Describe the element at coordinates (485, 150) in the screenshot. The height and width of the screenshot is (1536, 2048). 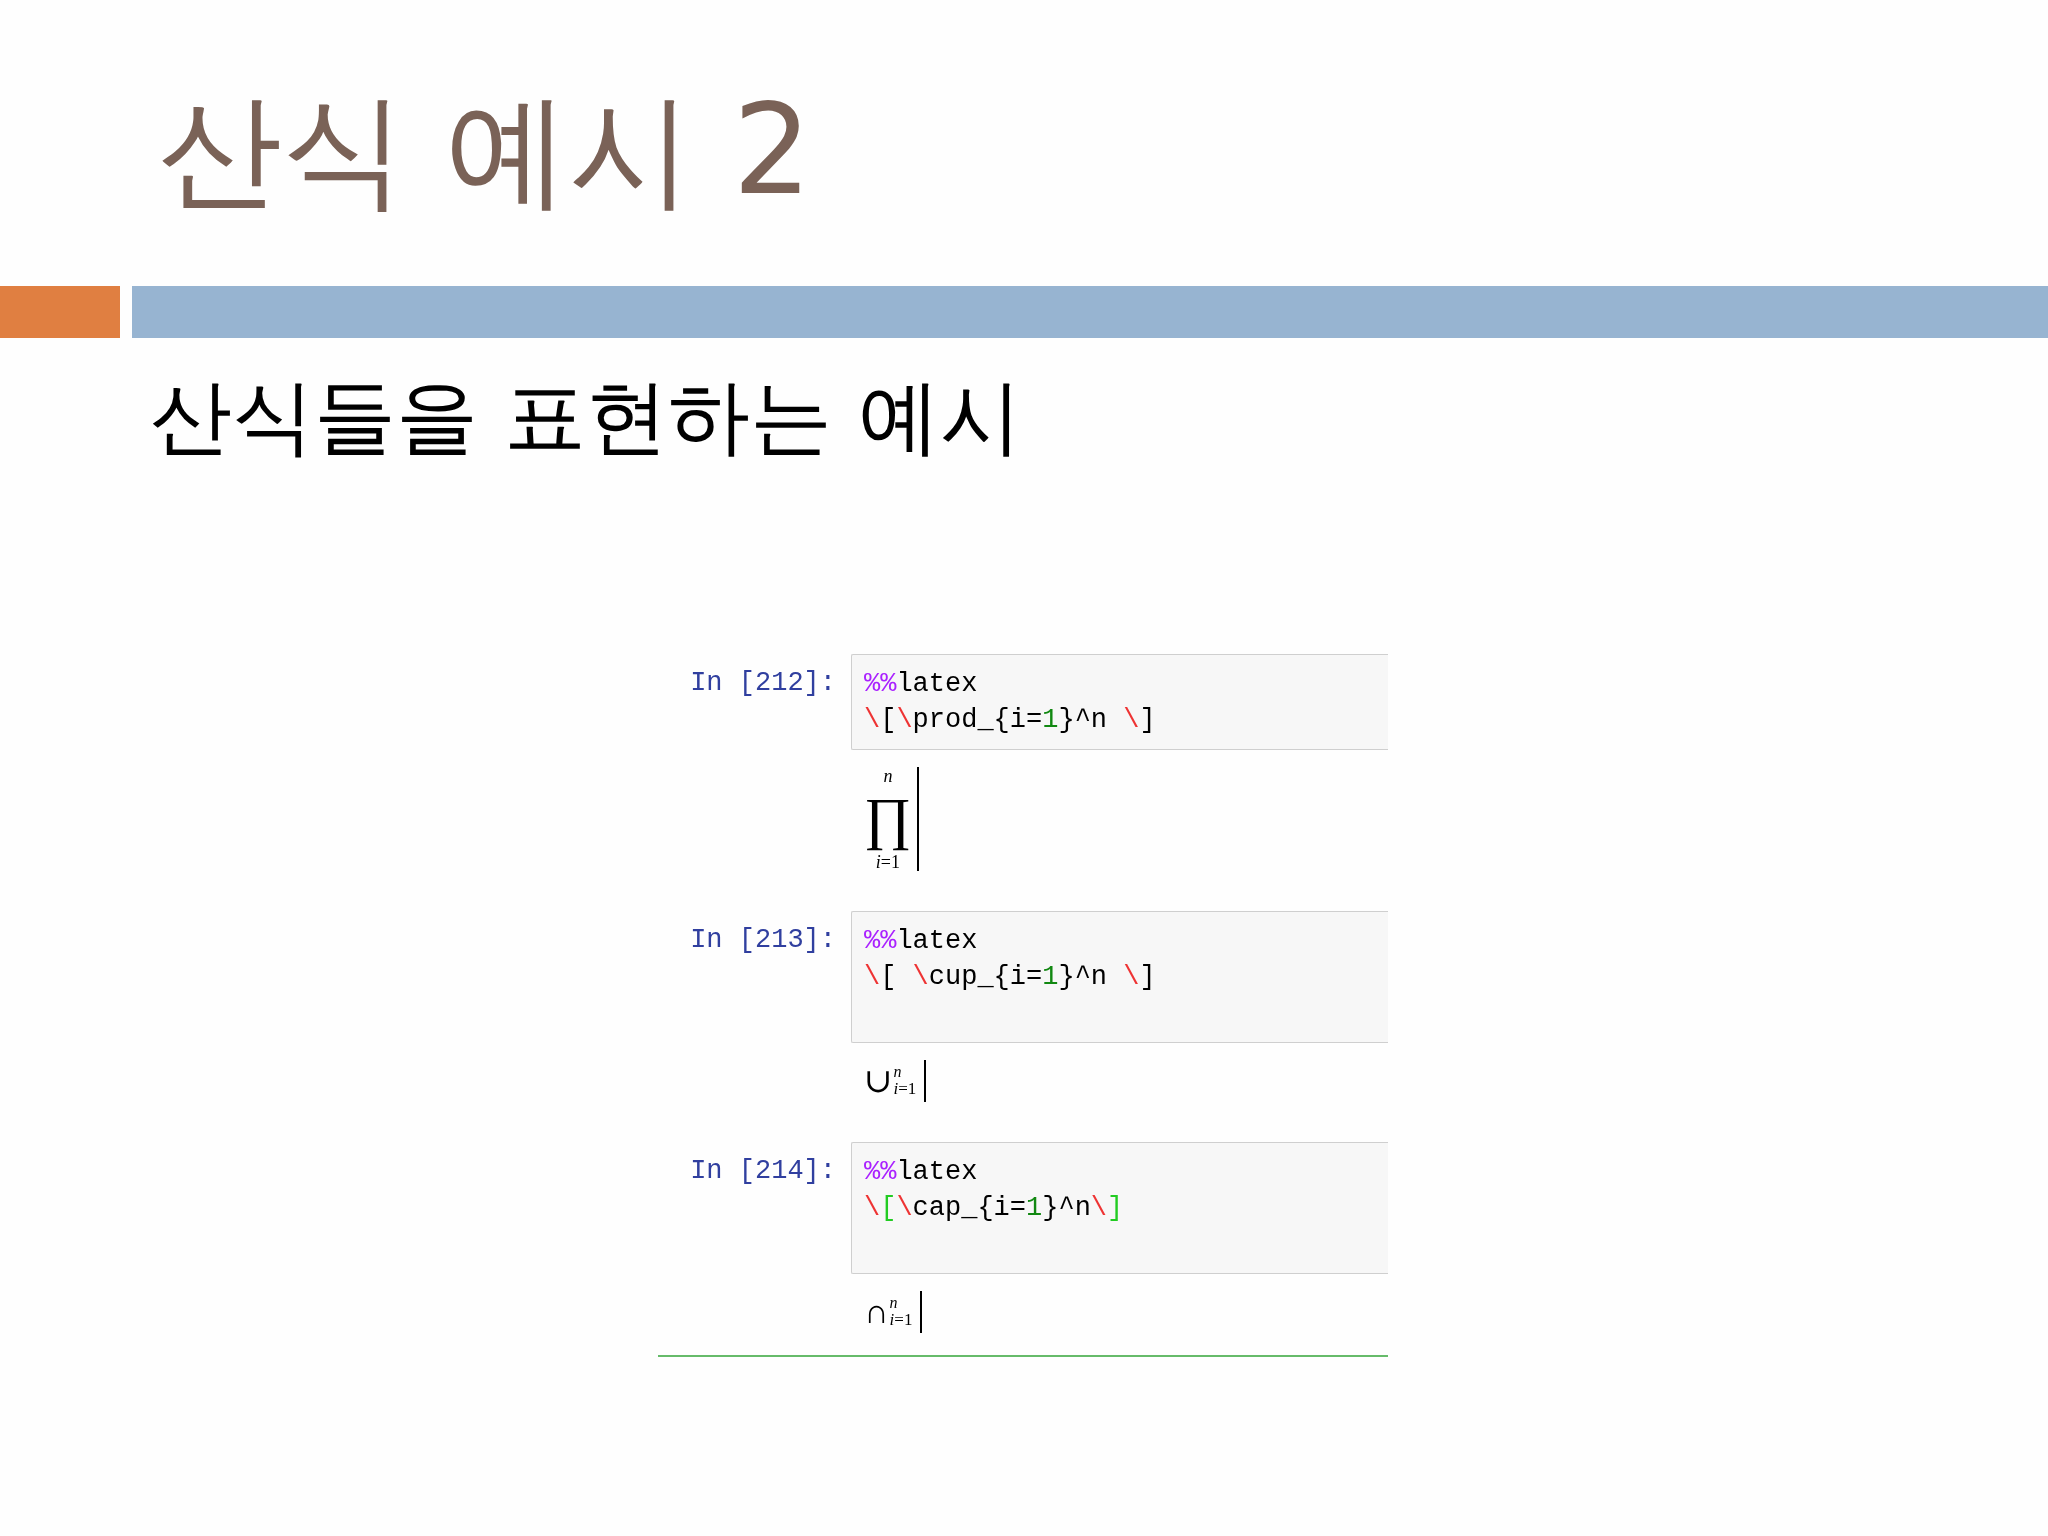
I see `slide-title: 산식 예시 2` at that location.